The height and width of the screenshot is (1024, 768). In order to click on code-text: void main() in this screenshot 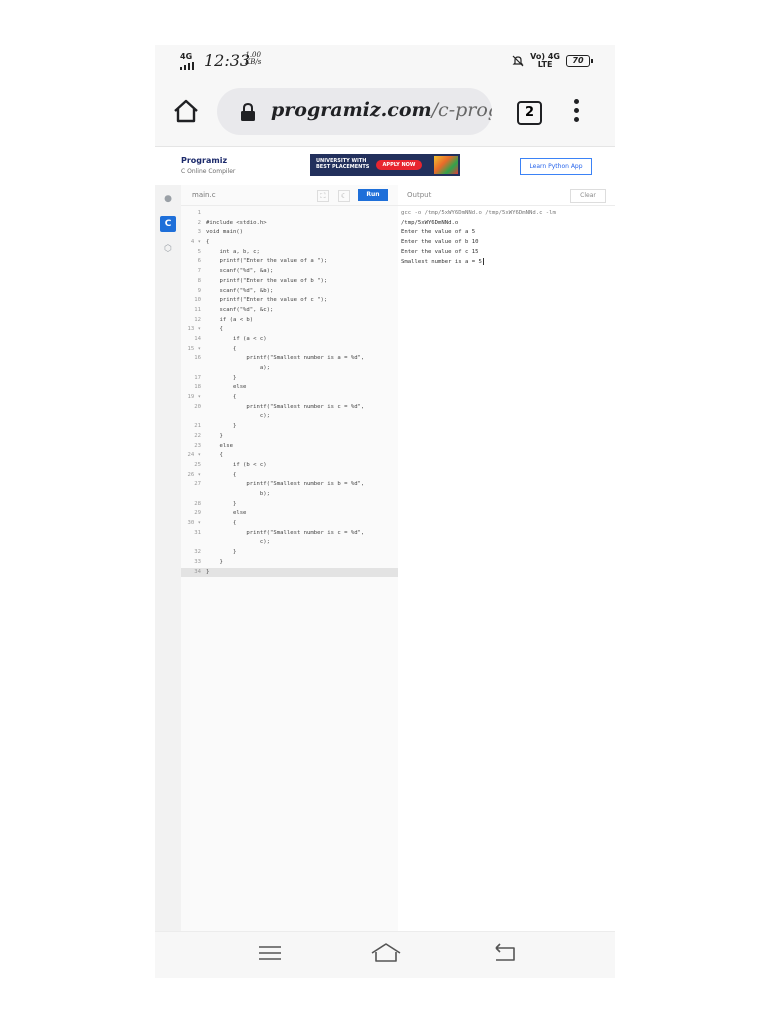, I will do `click(225, 232)`.